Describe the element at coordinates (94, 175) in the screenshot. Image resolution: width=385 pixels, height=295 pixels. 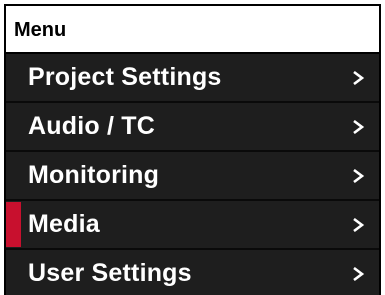
I see `menu-item-label: Monitoring` at that location.